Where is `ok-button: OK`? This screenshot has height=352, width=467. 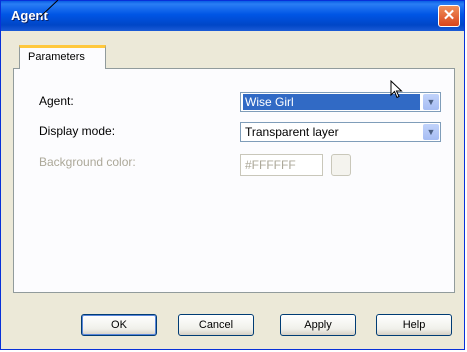 ok-button: OK is located at coordinates (119, 325).